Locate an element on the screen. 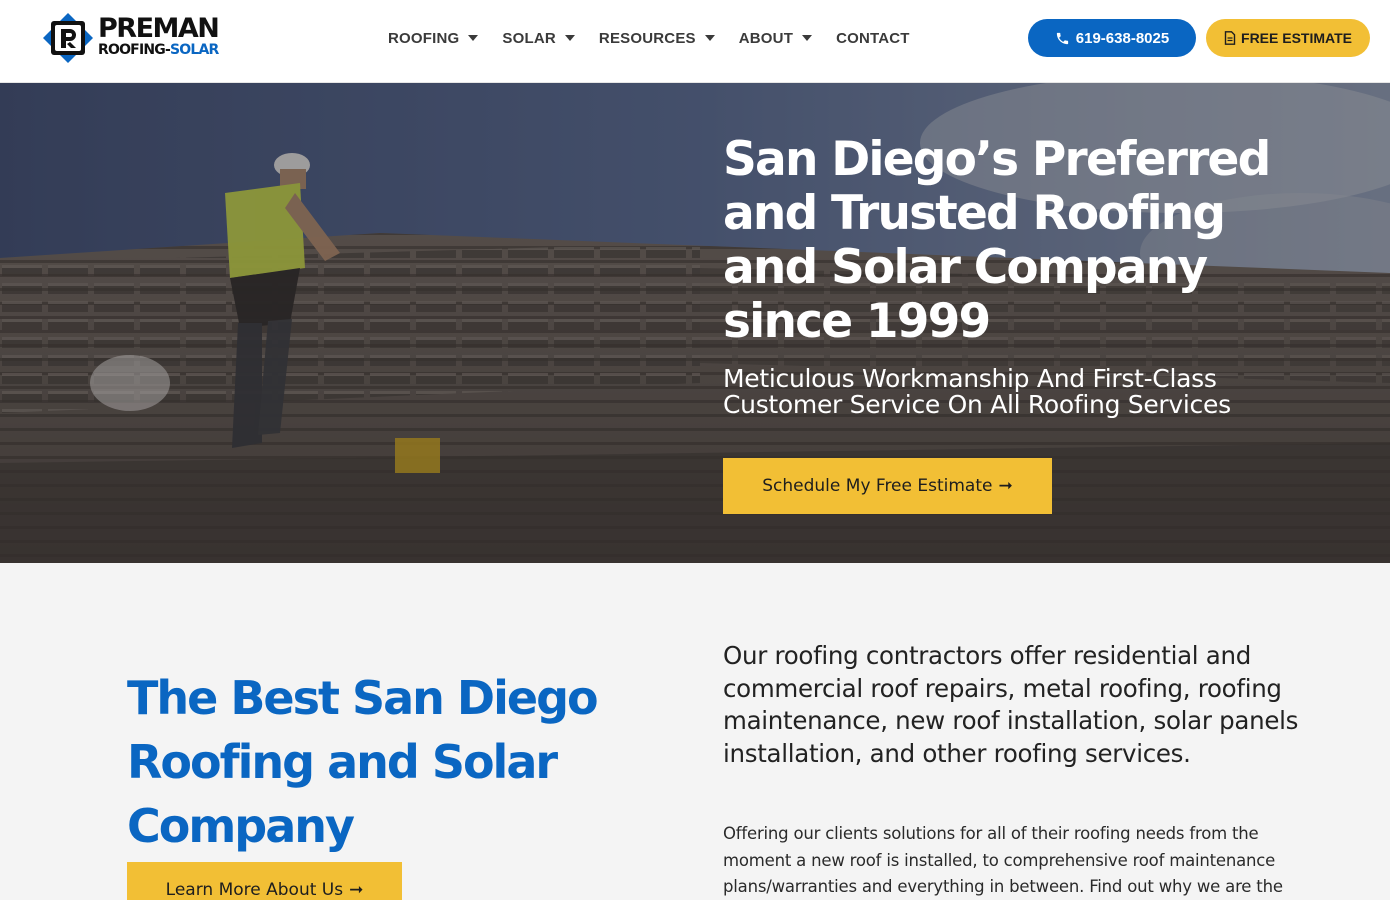 The width and height of the screenshot is (1390, 900). learn-more-button: Learn More About Us ➞ is located at coordinates (264, 881).